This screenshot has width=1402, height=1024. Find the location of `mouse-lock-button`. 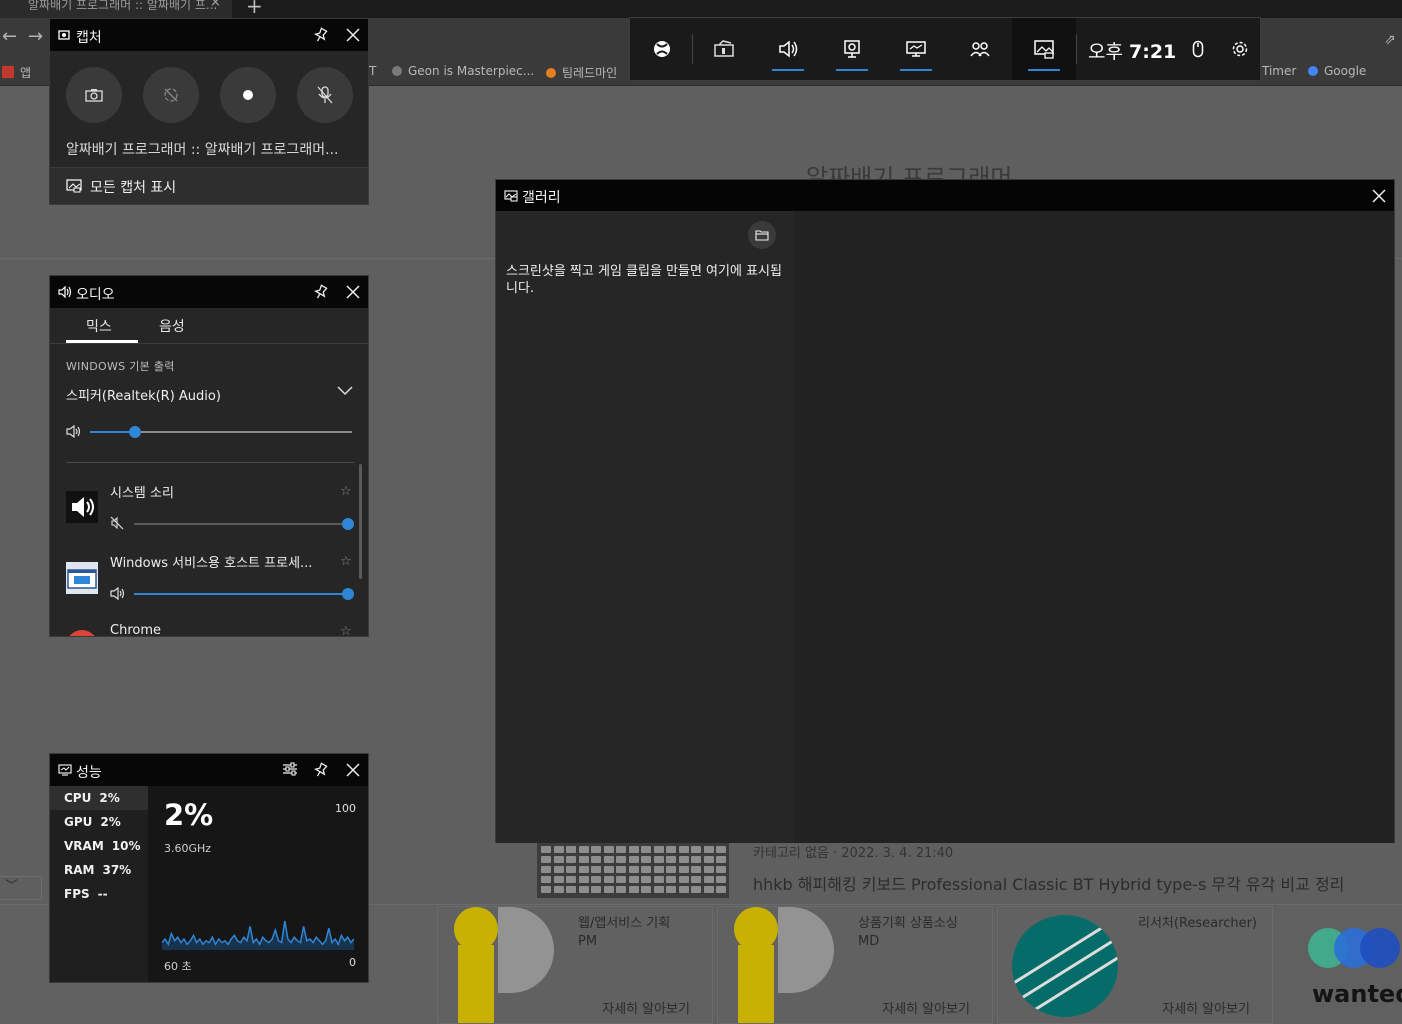

mouse-lock-button is located at coordinates (1198, 49).